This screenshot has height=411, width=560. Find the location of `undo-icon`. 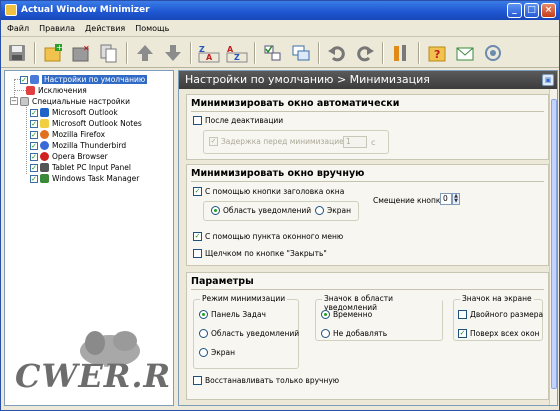

undo-icon is located at coordinates (337, 53).